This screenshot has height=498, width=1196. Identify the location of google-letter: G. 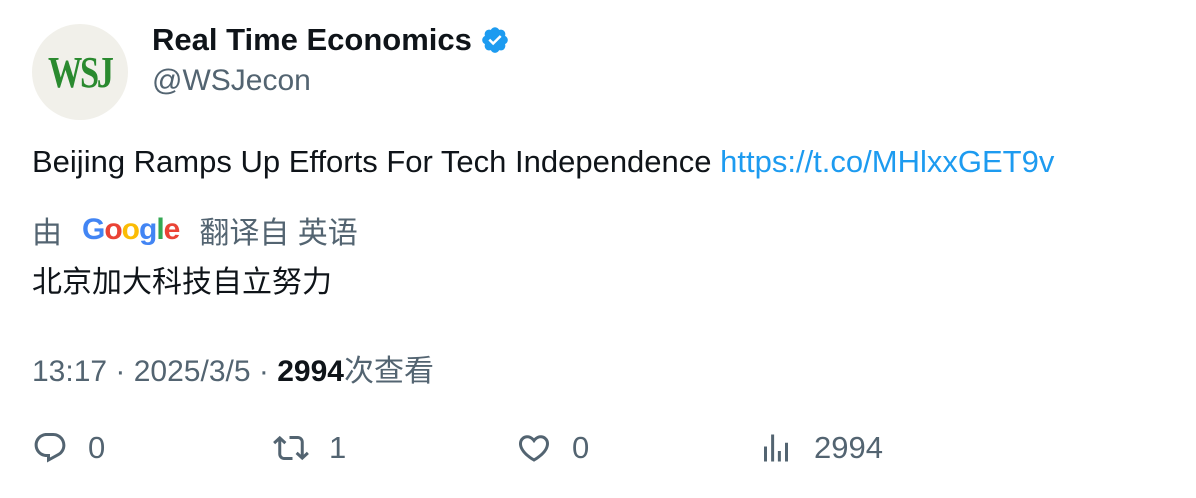
(93, 229).